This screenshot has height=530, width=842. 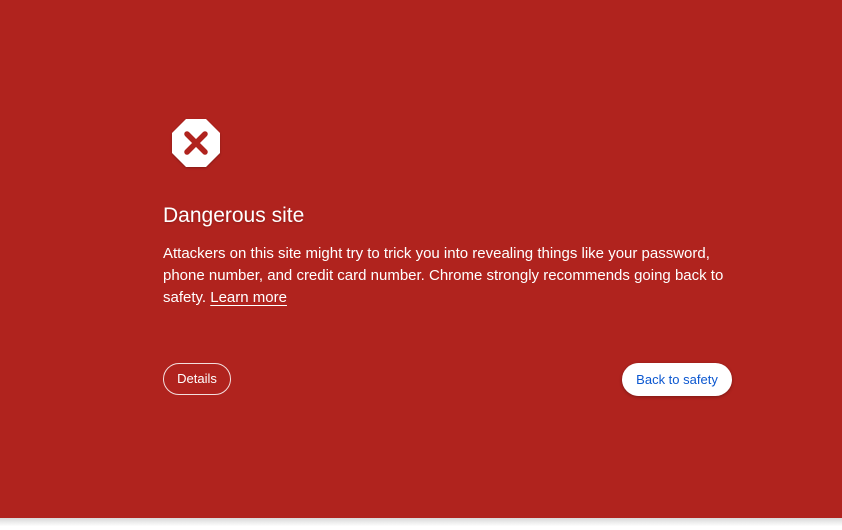 I want to click on danger-stop-icon, so click(x=196, y=143).